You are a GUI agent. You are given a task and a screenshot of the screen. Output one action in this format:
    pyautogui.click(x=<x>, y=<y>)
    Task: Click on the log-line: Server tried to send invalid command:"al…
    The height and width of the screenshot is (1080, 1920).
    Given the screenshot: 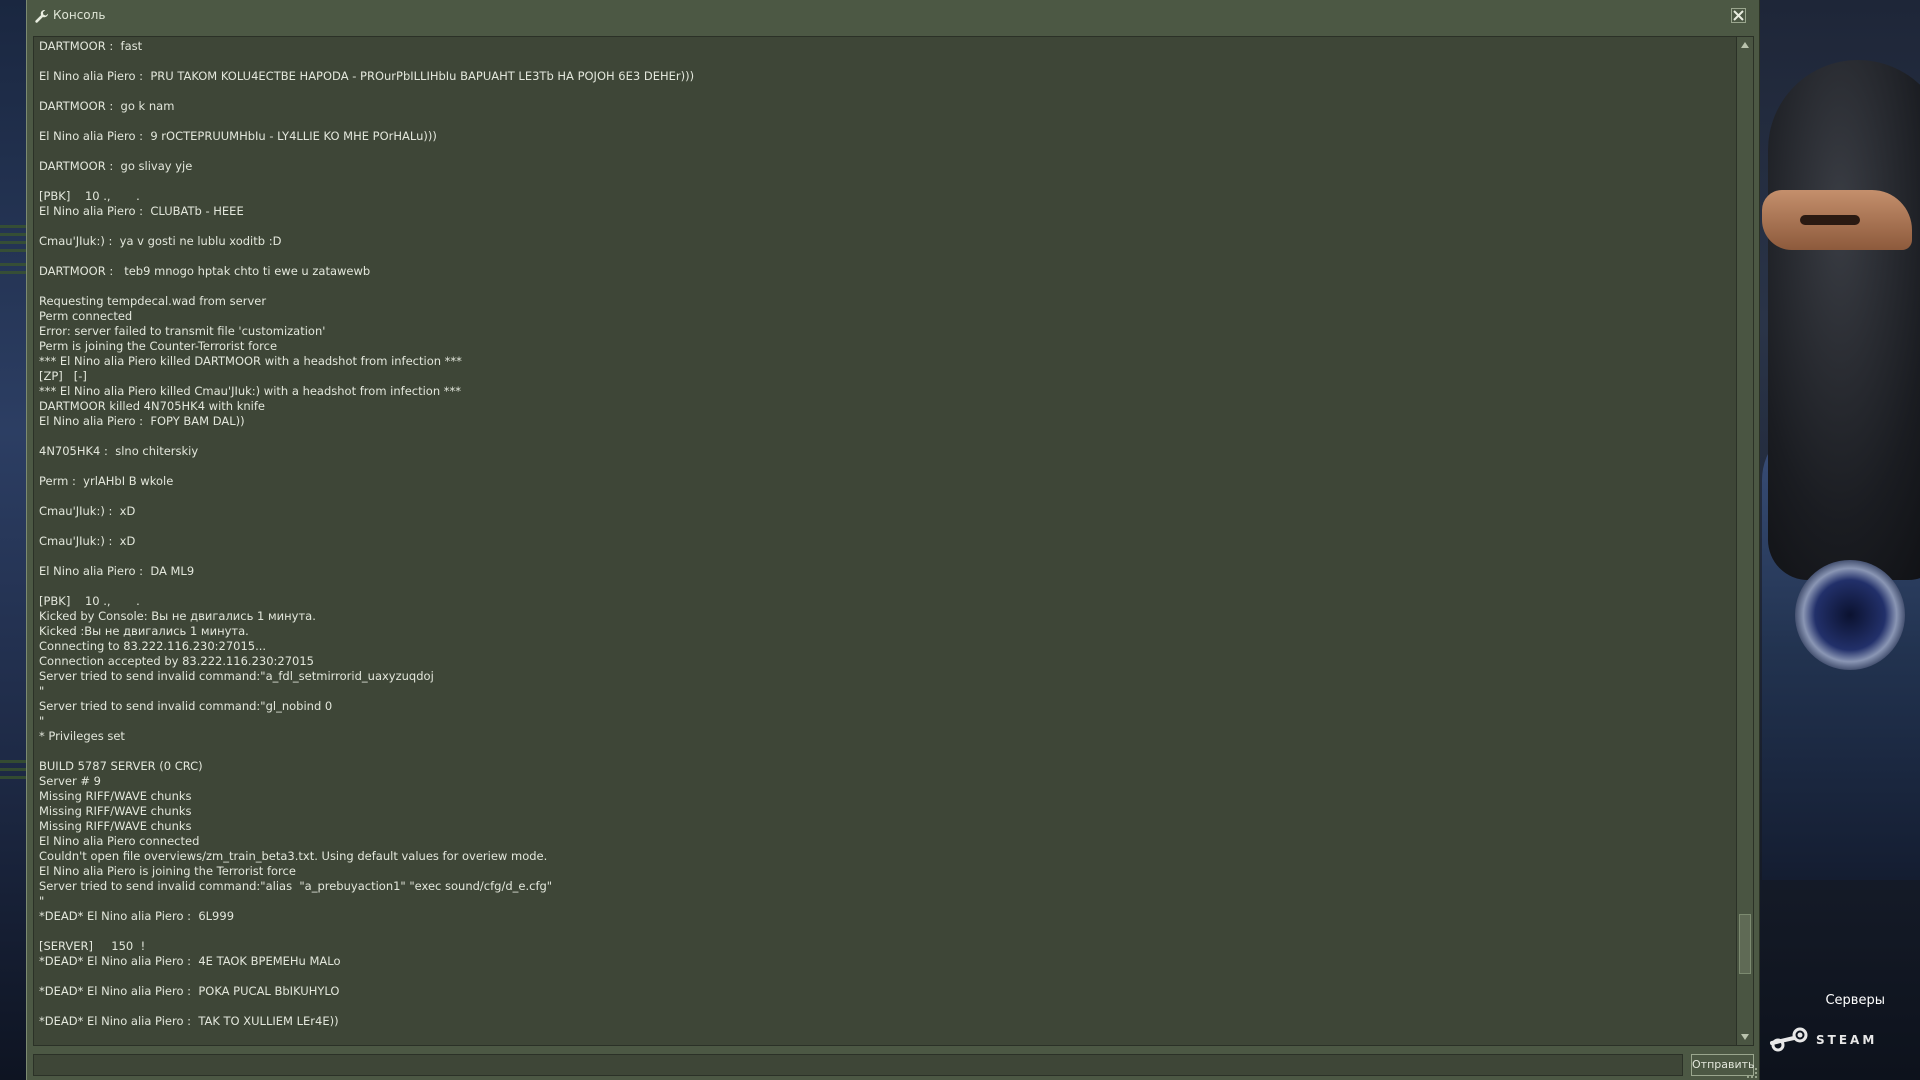 What is the action you would take?
    pyautogui.click(x=296, y=886)
    